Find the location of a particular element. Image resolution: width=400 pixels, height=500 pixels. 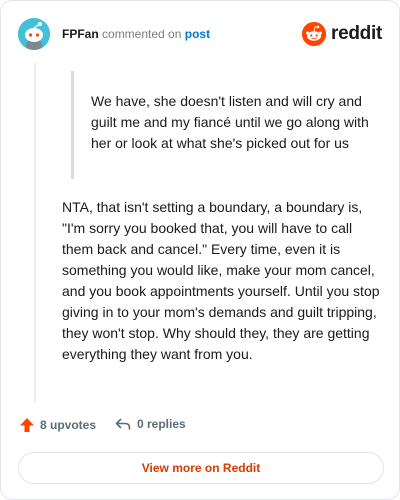

replies-button: 0 replies is located at coordinates (150, 424).